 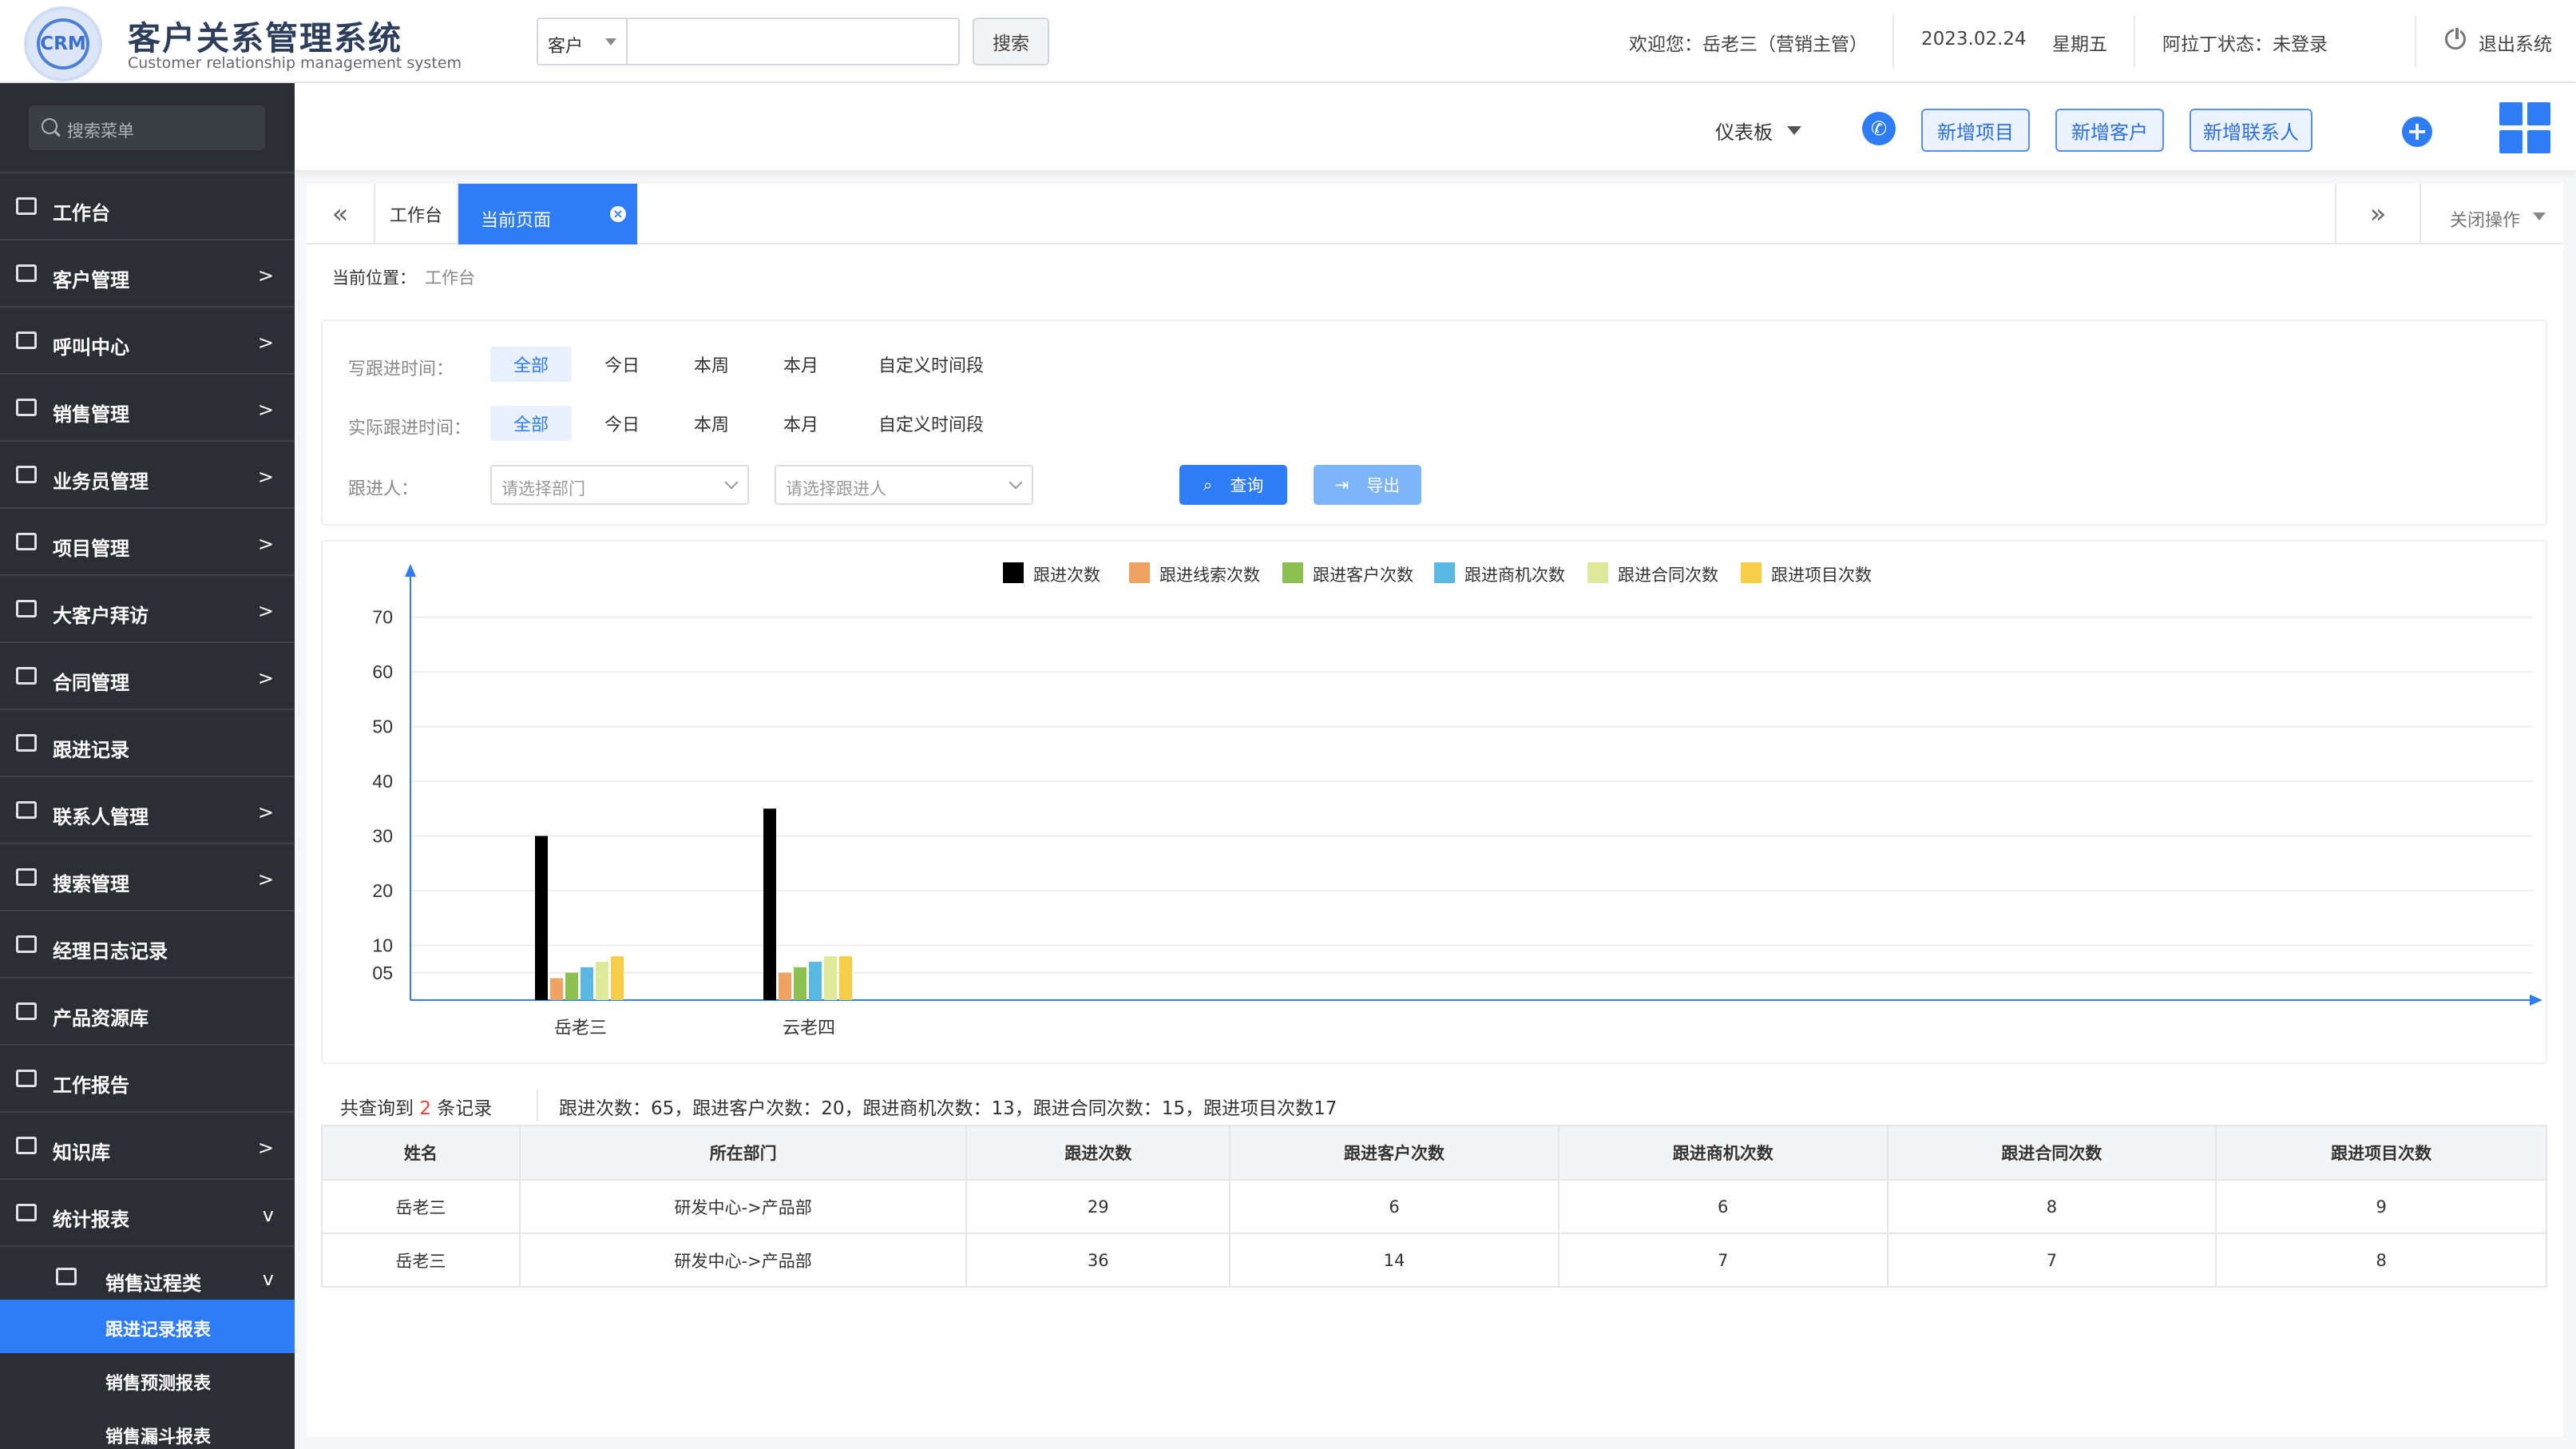 What do you see at coordinates (1744, 131) in the screenshot?
I see `dashboard-dropdown: 仪表板` at bounding box center [1744, 131].